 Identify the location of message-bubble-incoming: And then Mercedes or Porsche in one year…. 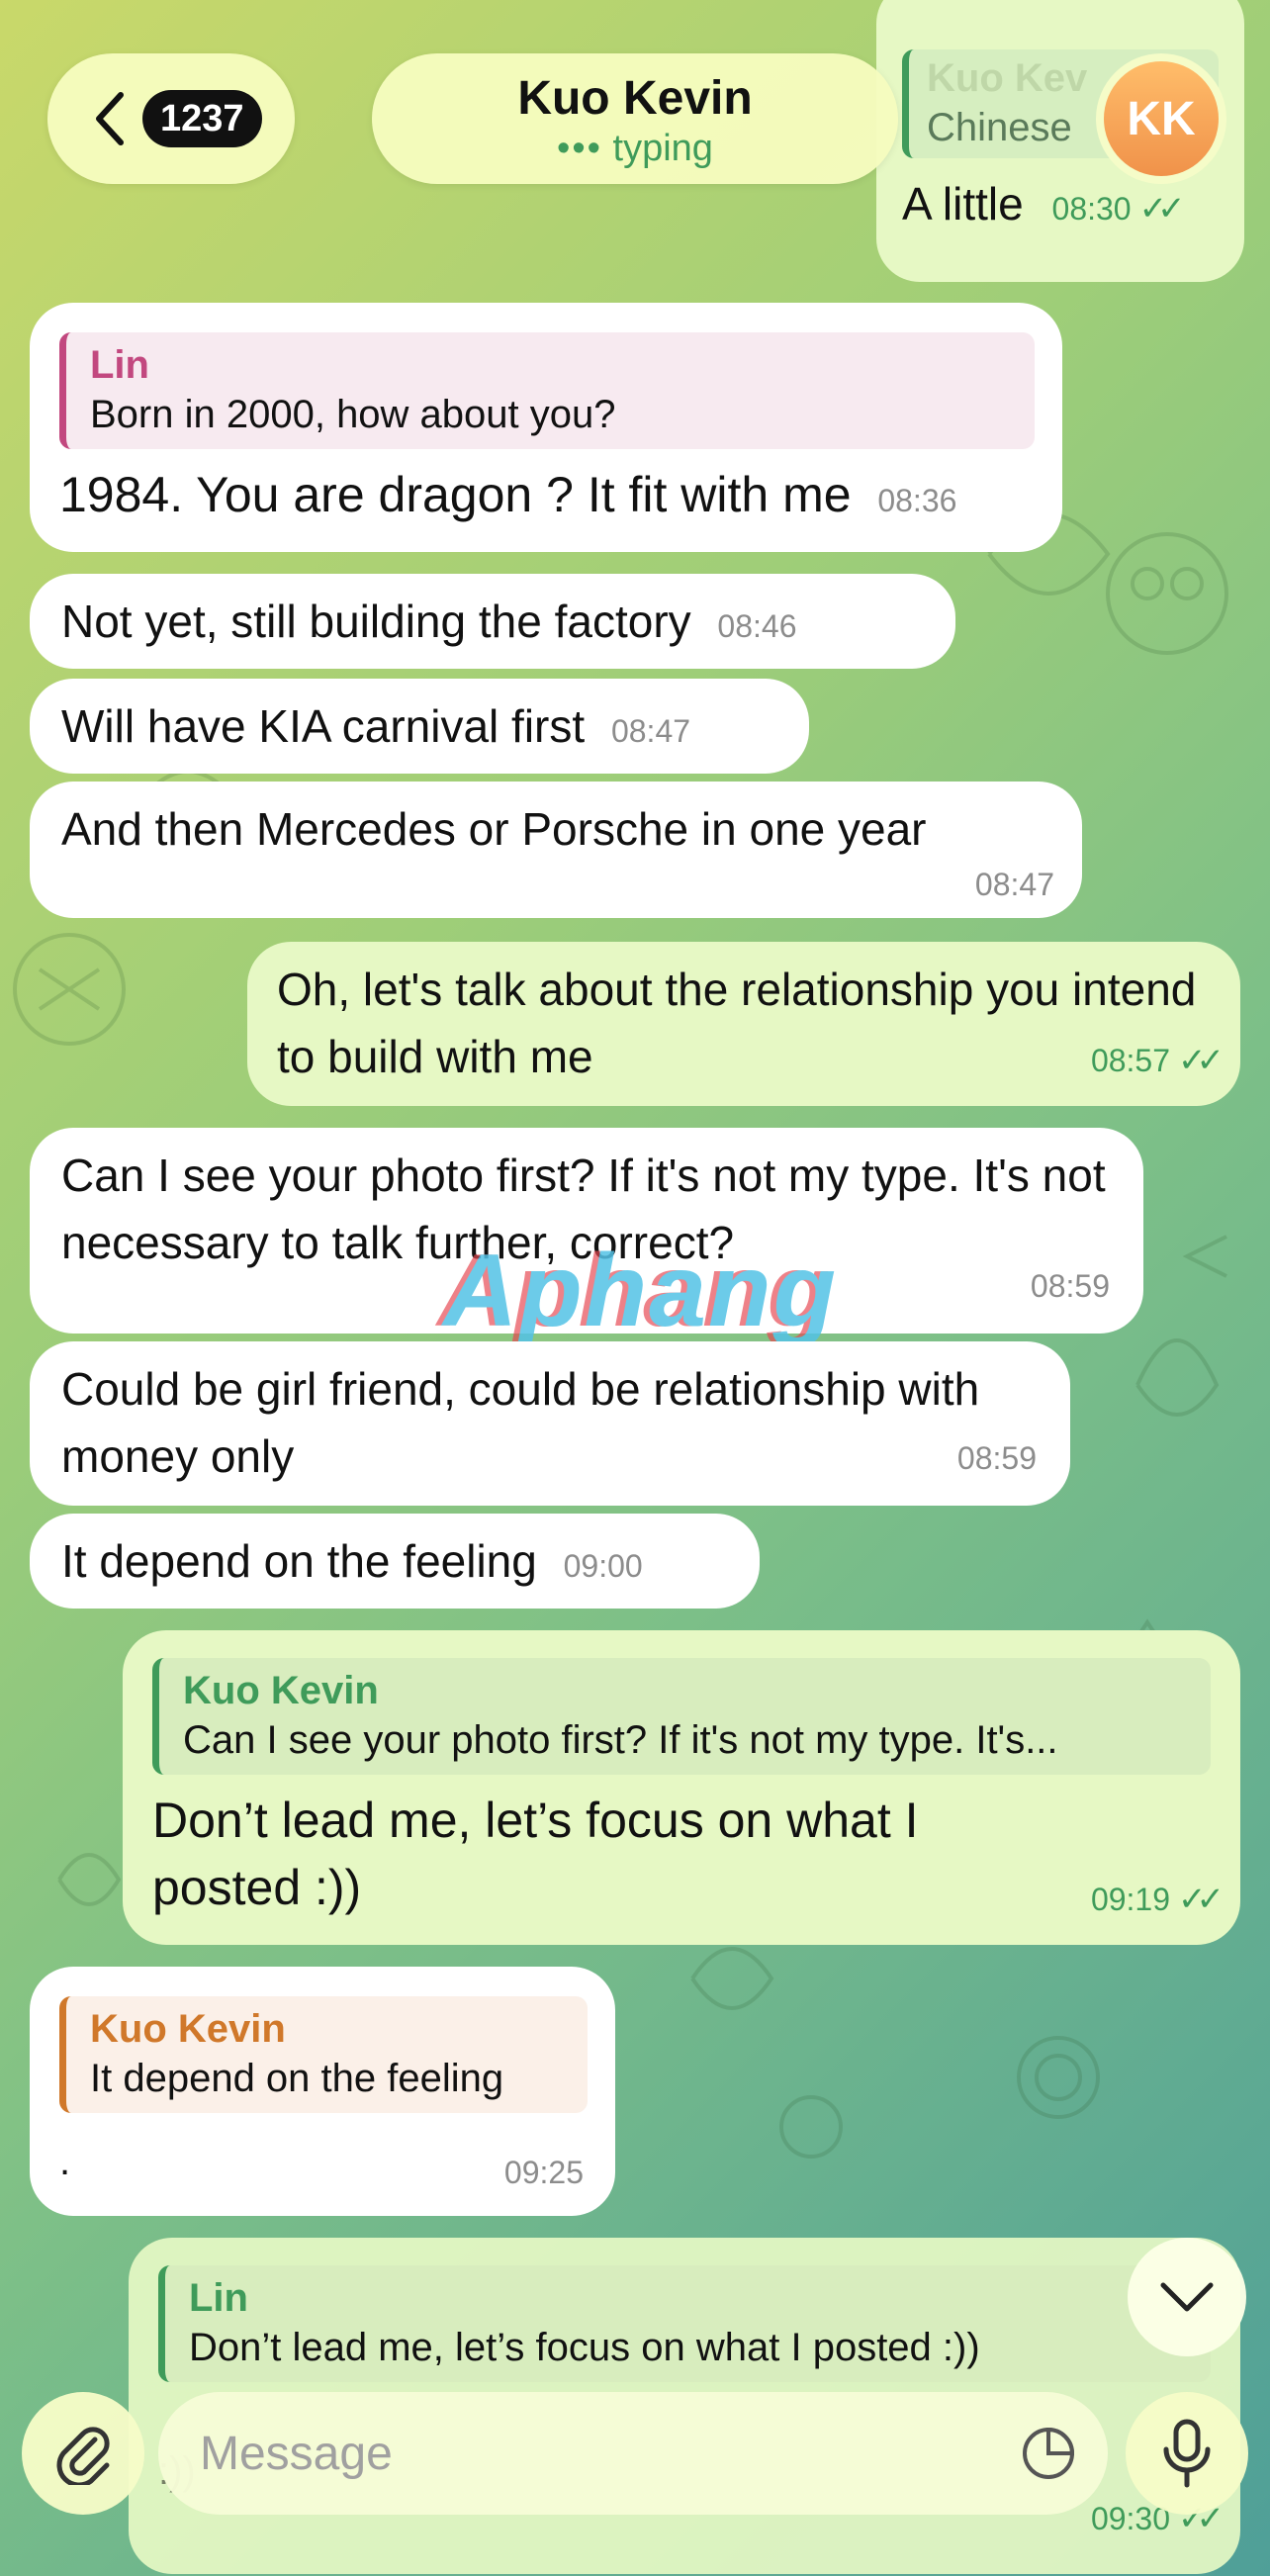
(556, 850).